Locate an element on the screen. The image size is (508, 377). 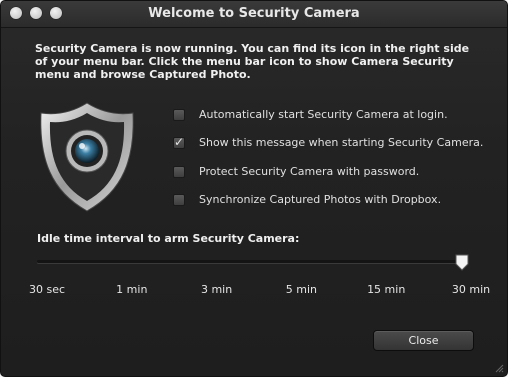
resize-grip-icon is located at coordinates (499, 368).